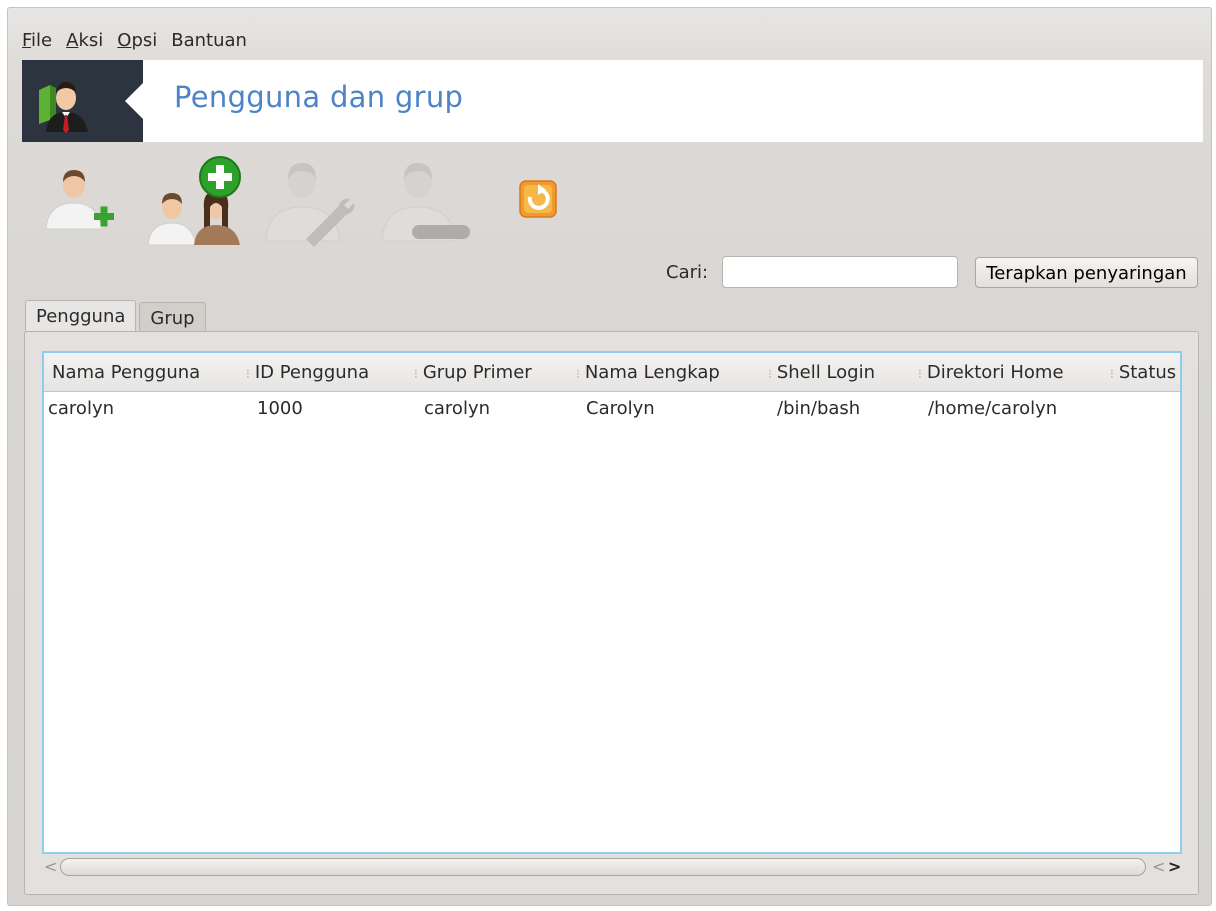  I want to click on delete-user-button, so click(426, 199).